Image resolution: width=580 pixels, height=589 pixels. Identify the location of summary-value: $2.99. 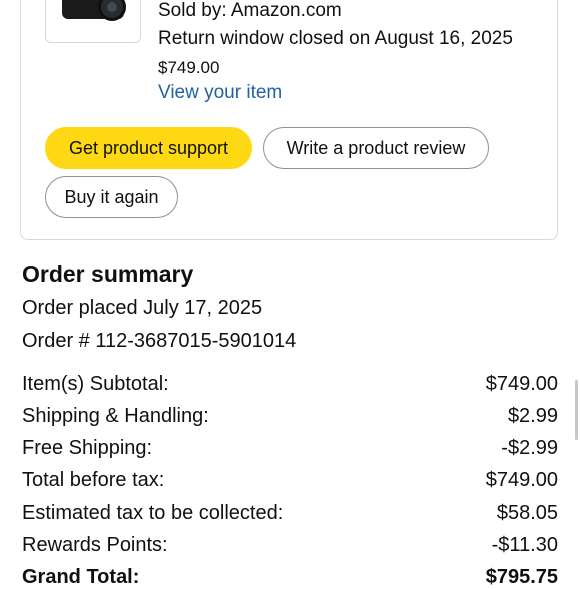
(532, 416).